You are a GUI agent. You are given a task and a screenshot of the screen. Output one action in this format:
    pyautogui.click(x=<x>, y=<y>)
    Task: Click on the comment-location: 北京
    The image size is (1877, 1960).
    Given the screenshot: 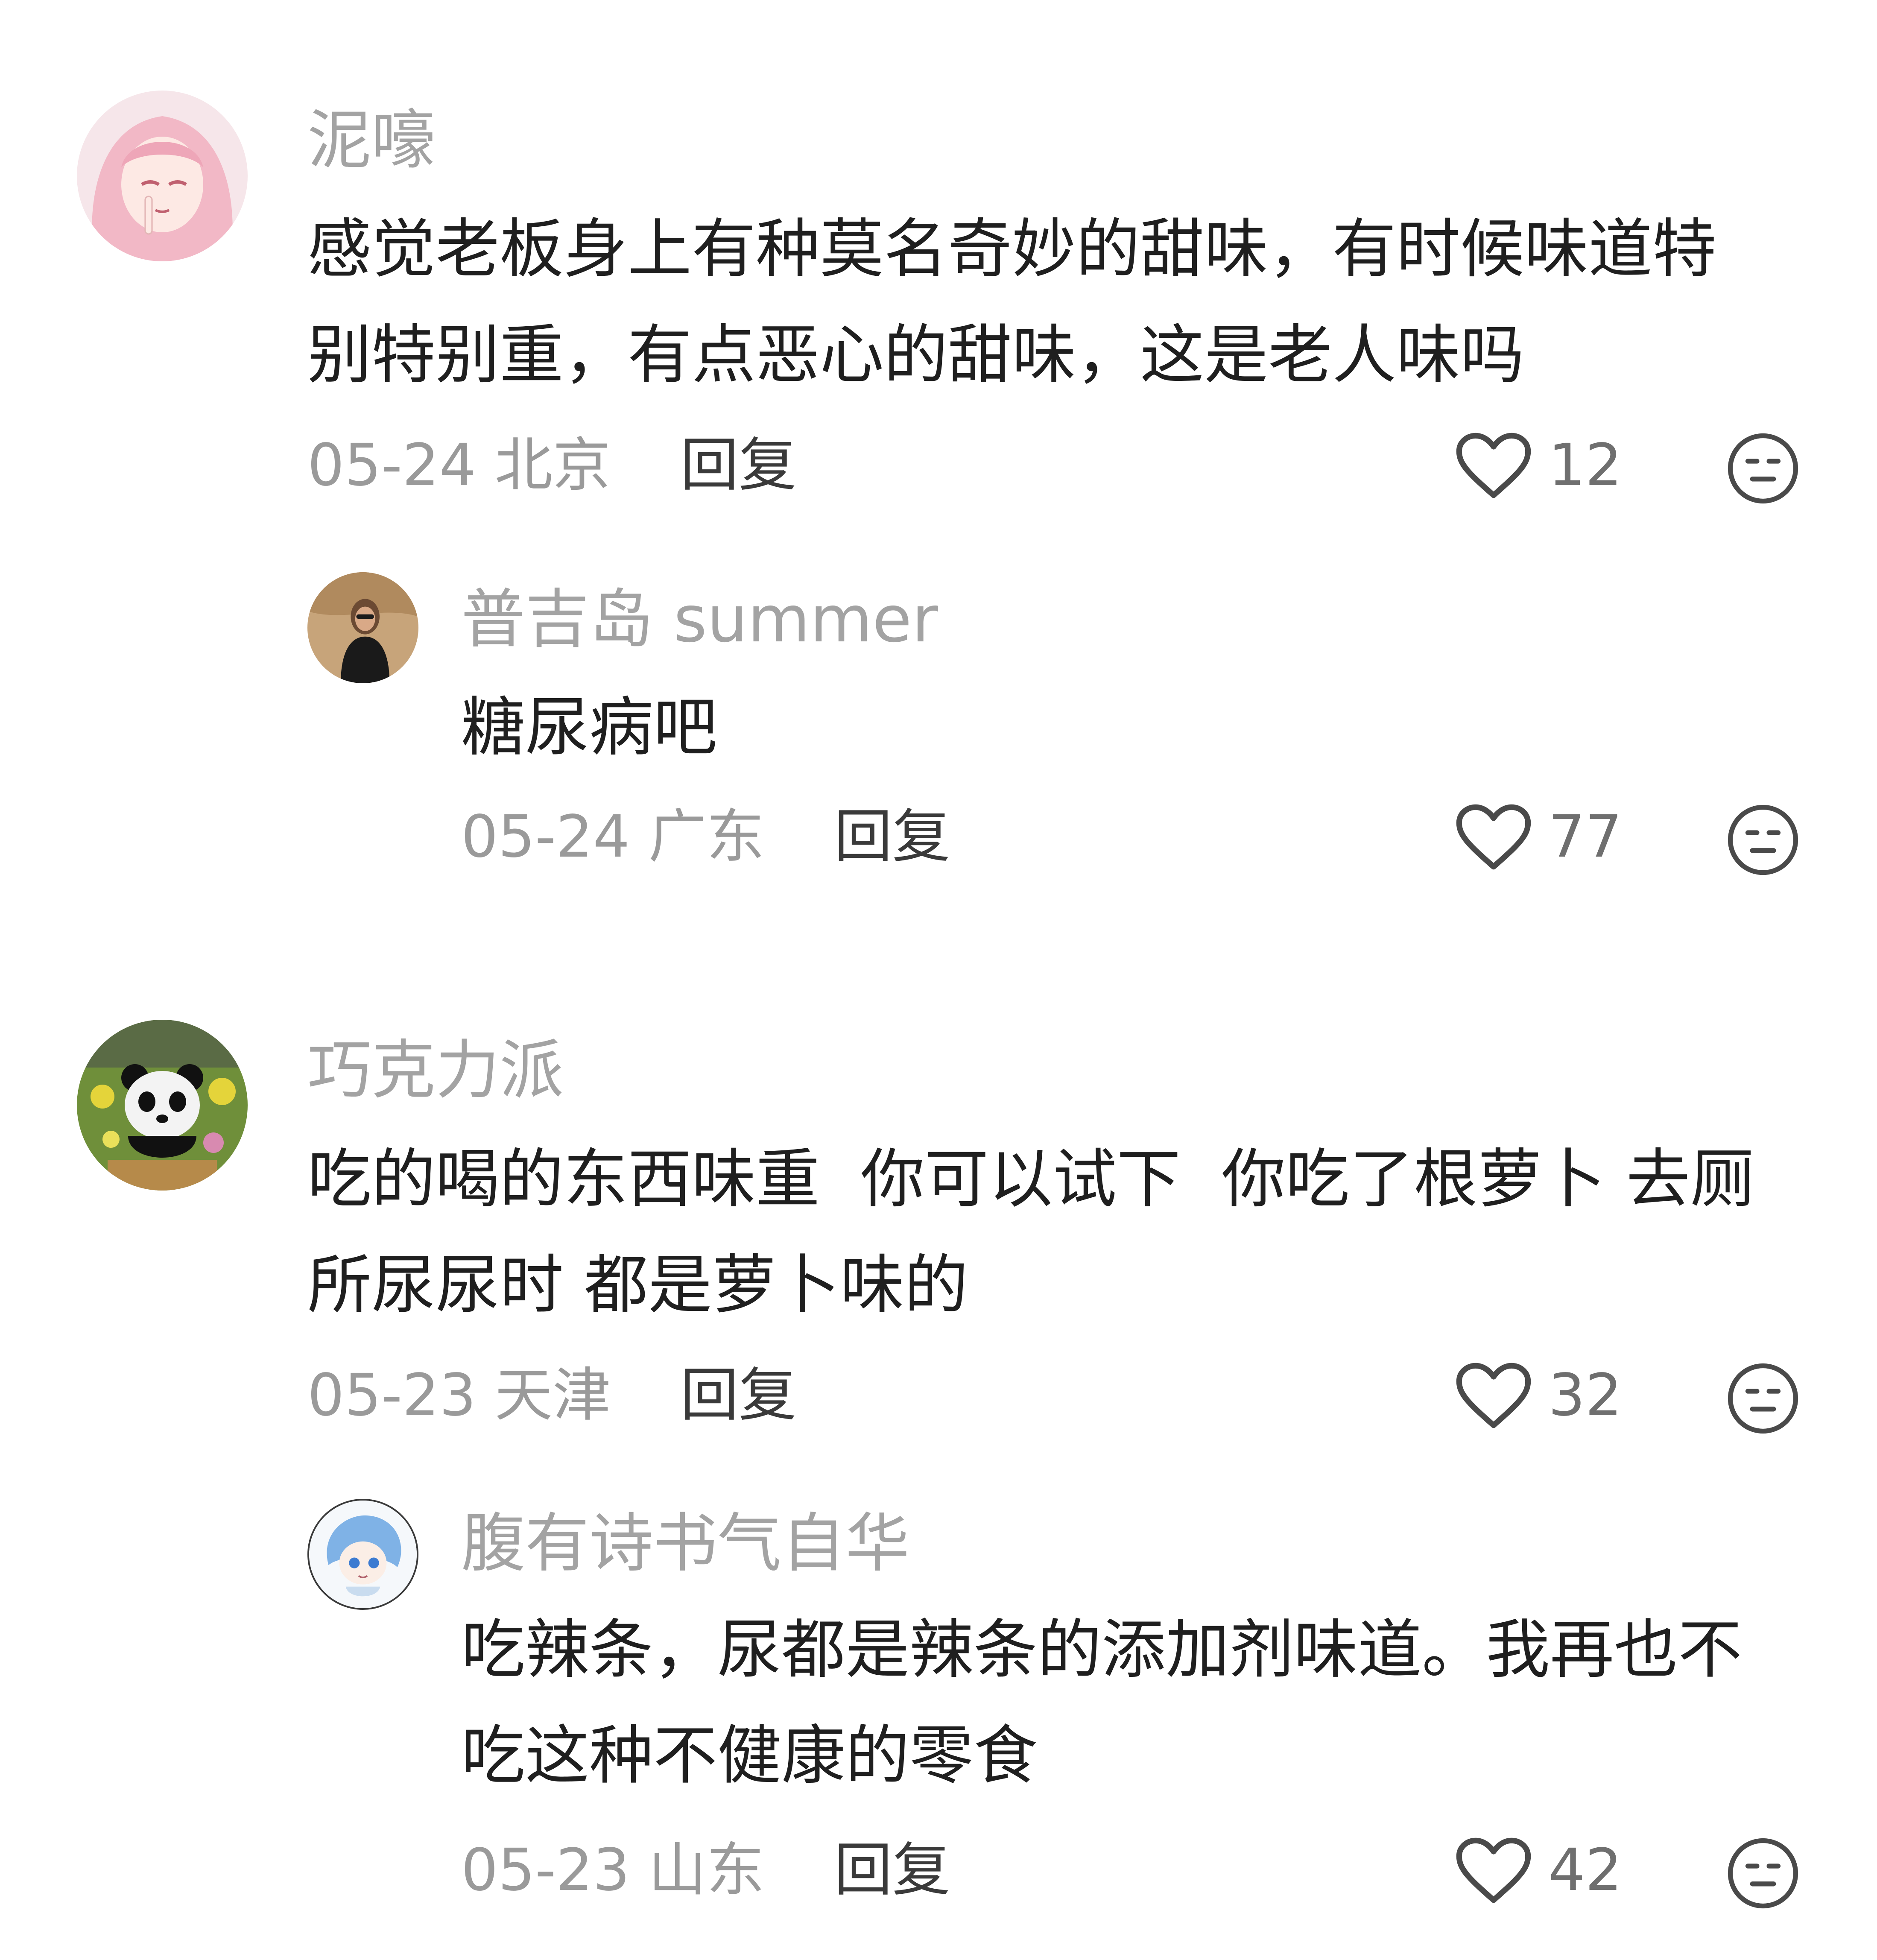 What is the action you would take?
    pyautogui.click(x=552, y=465)
    